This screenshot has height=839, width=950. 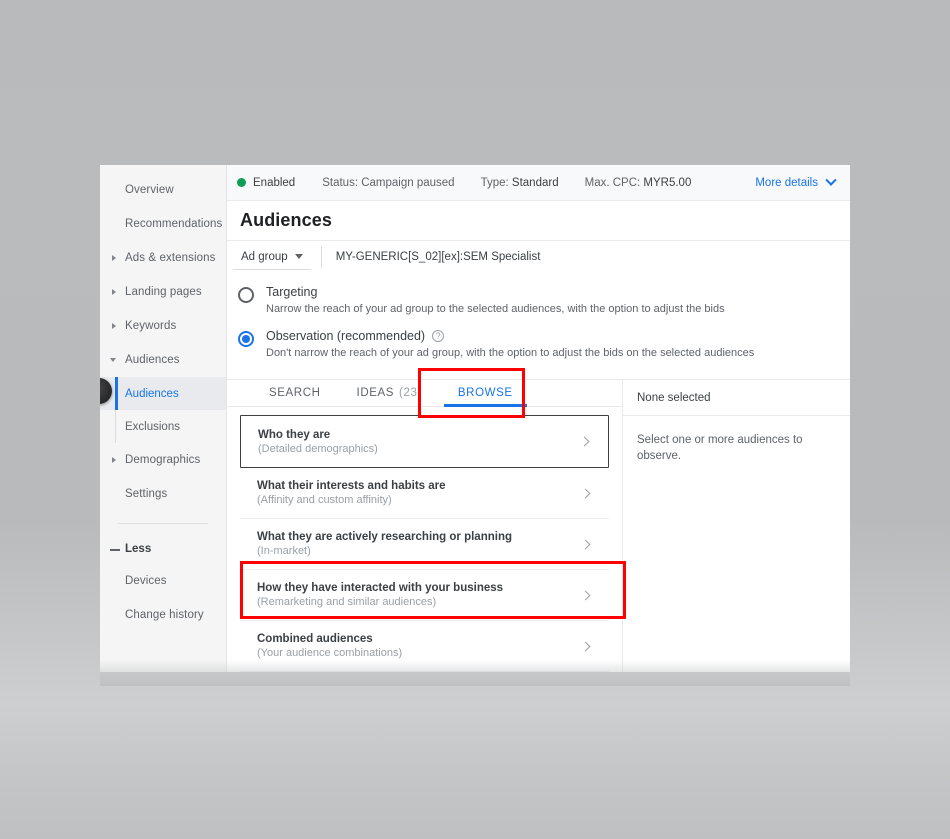 What do you see at coordinates (170, 258) in the screenshot?
I see `sidebar-item-label: Ads & extensions` at bounding box center [170, 258].